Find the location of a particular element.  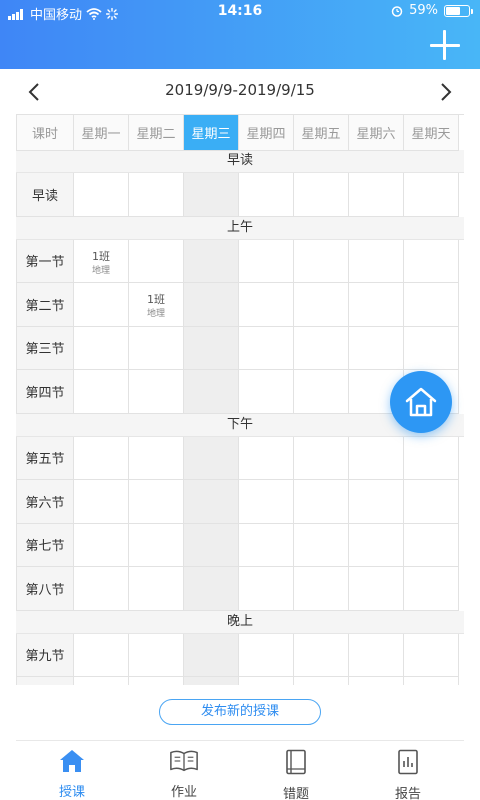

notebook-icon is located at coordinates (296, 762).